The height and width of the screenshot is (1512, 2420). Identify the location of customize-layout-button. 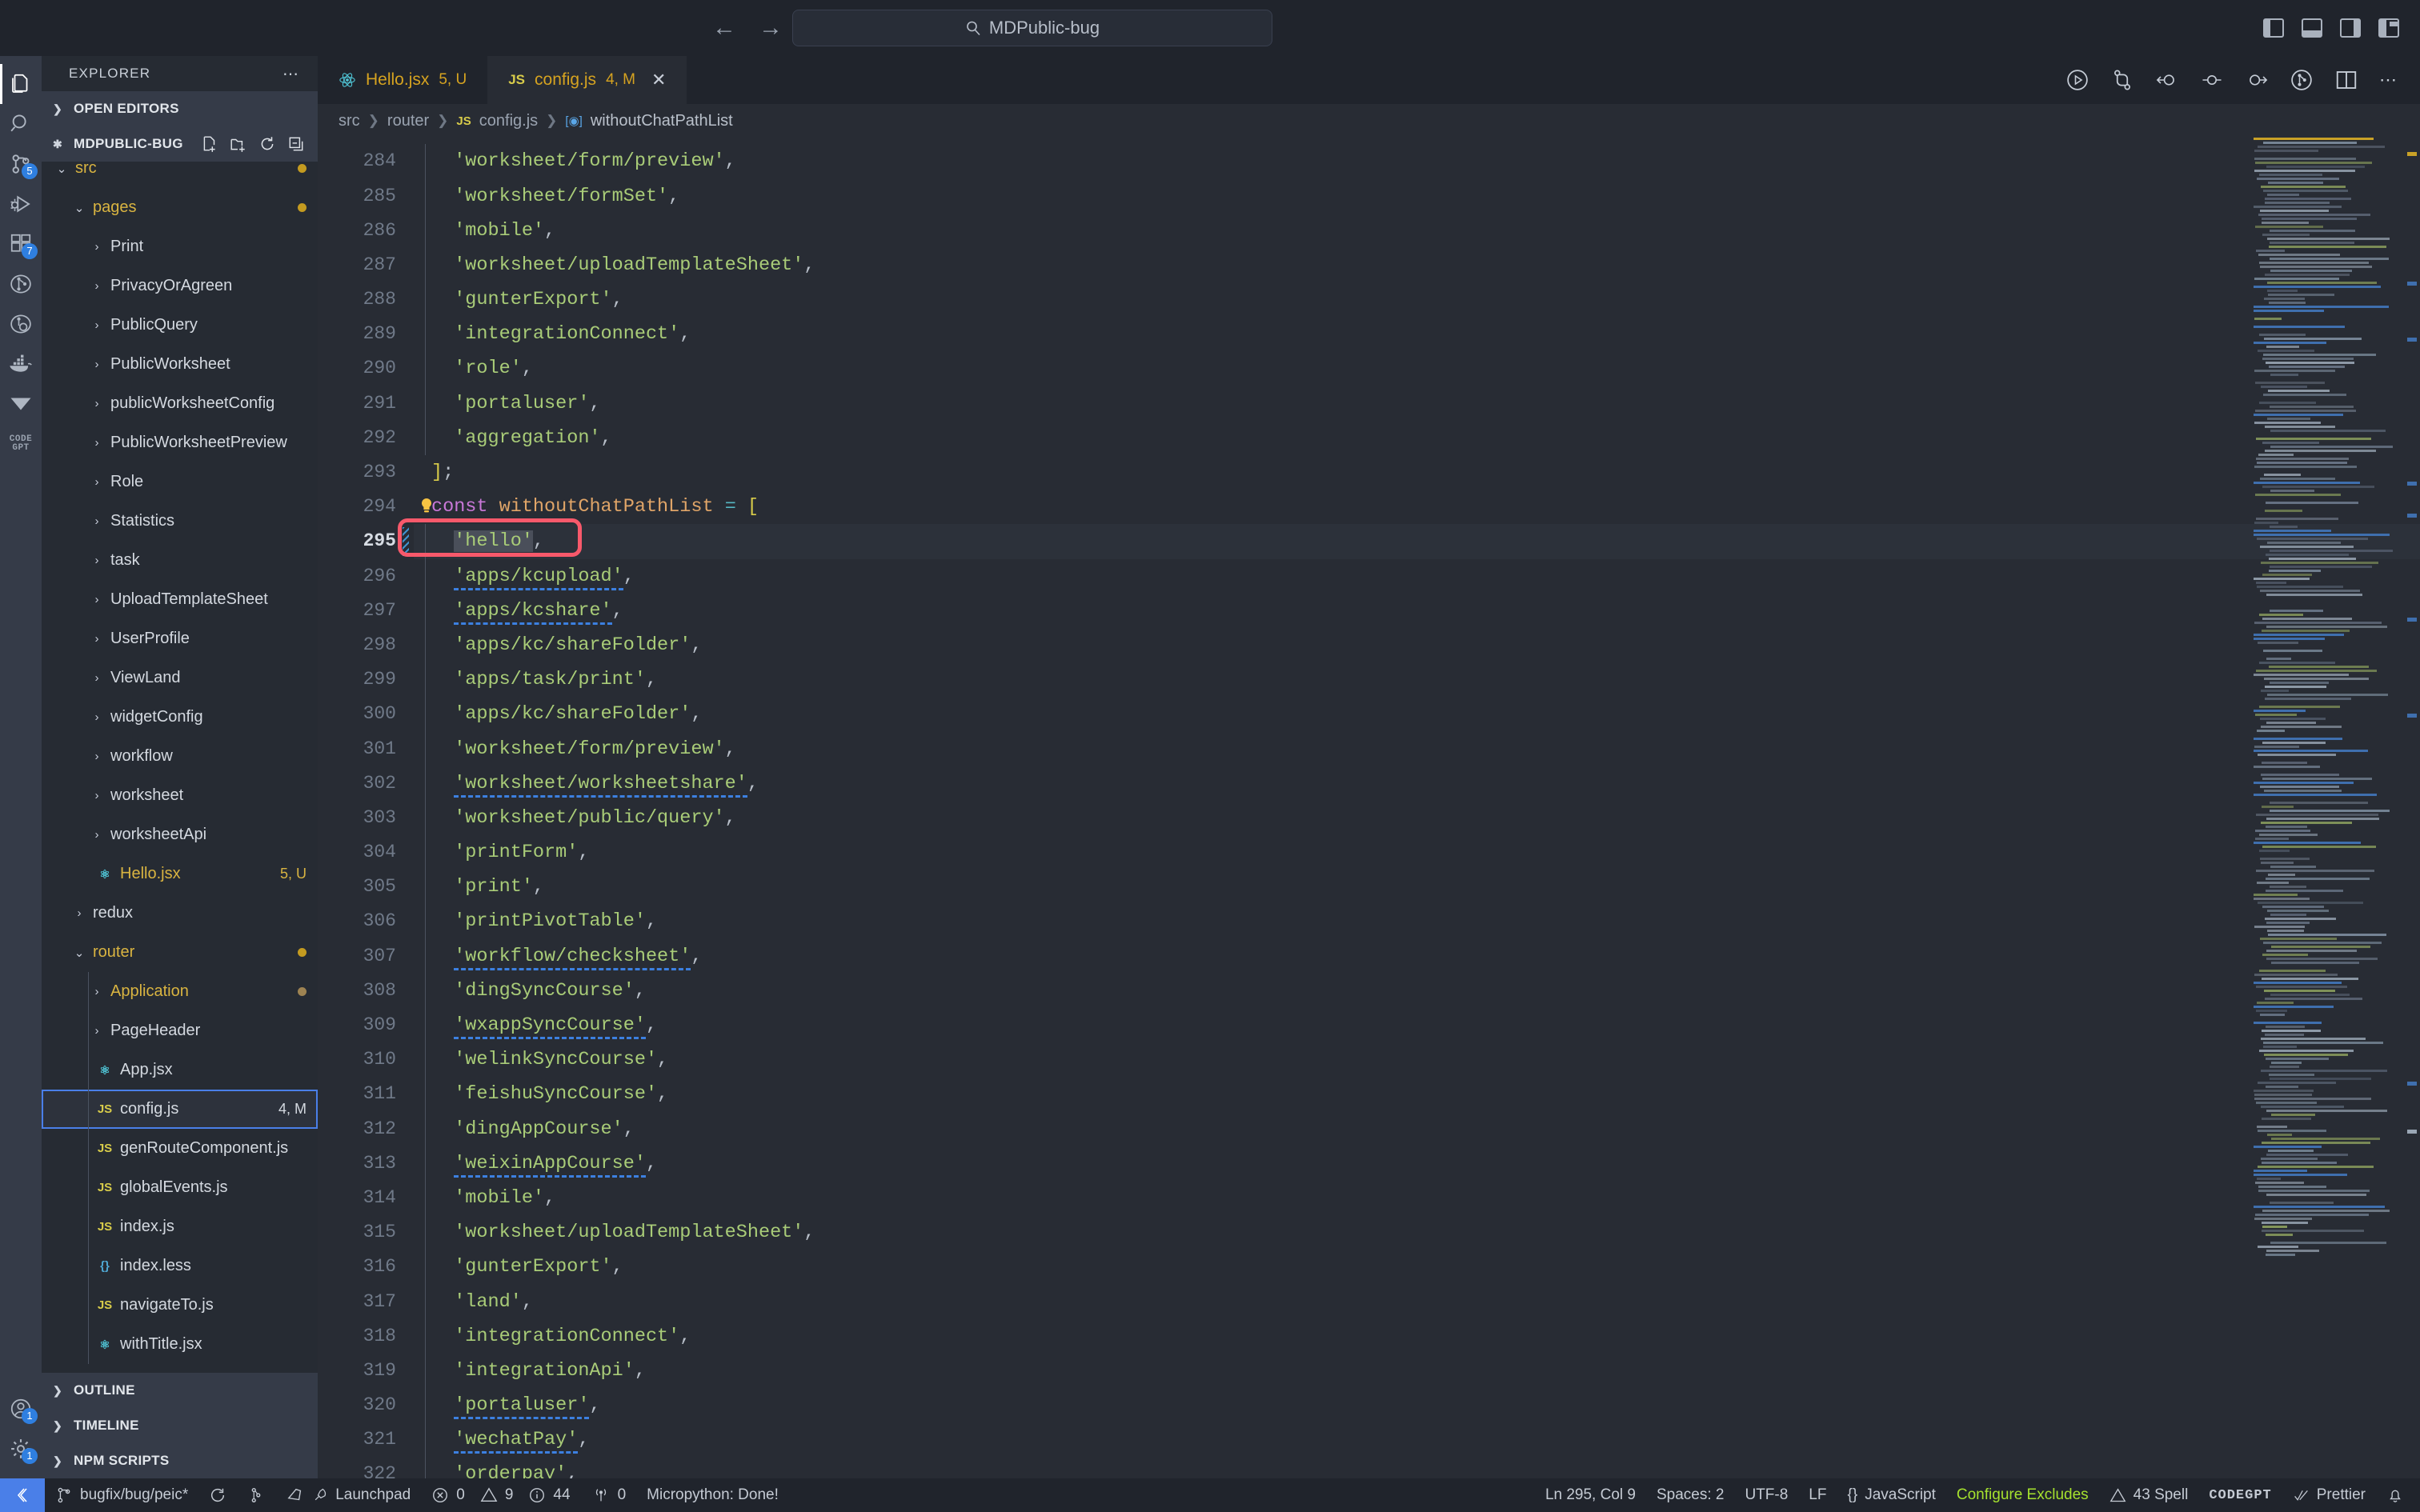
(2388, 28).